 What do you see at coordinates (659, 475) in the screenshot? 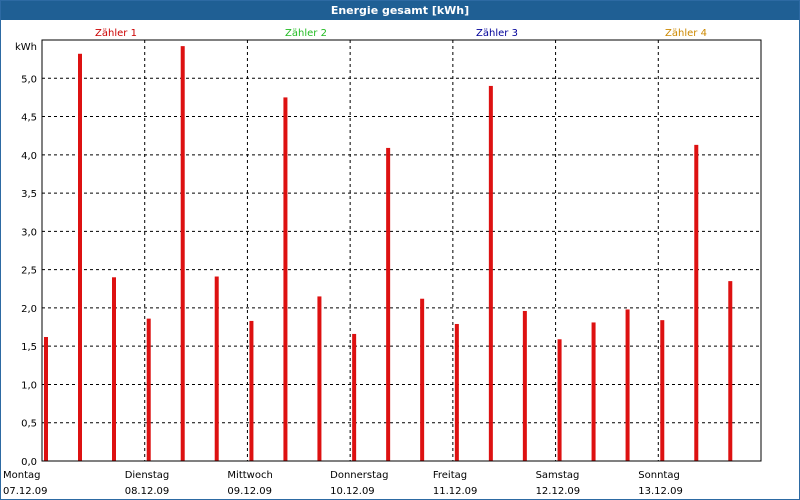
I see `x-tick-weekday: Sonntag` at bounding box center [659, 475].